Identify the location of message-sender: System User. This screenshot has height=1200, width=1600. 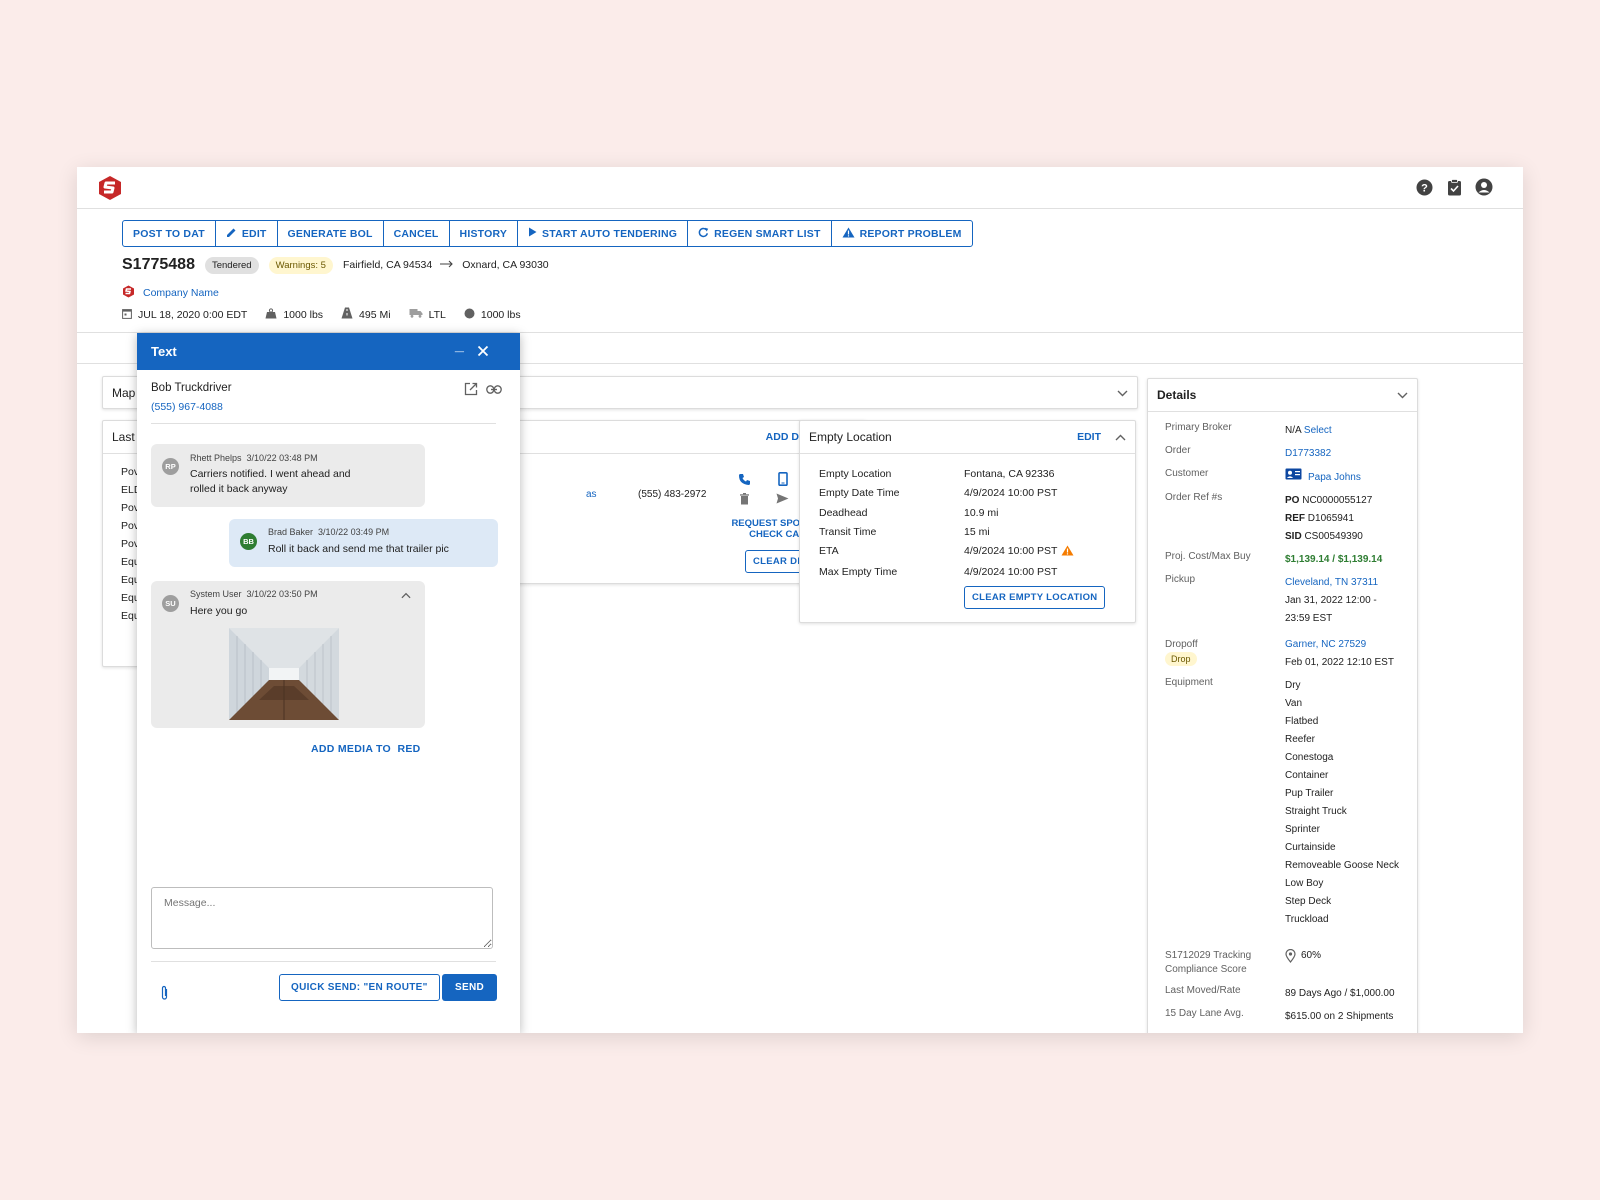
(216, 594).